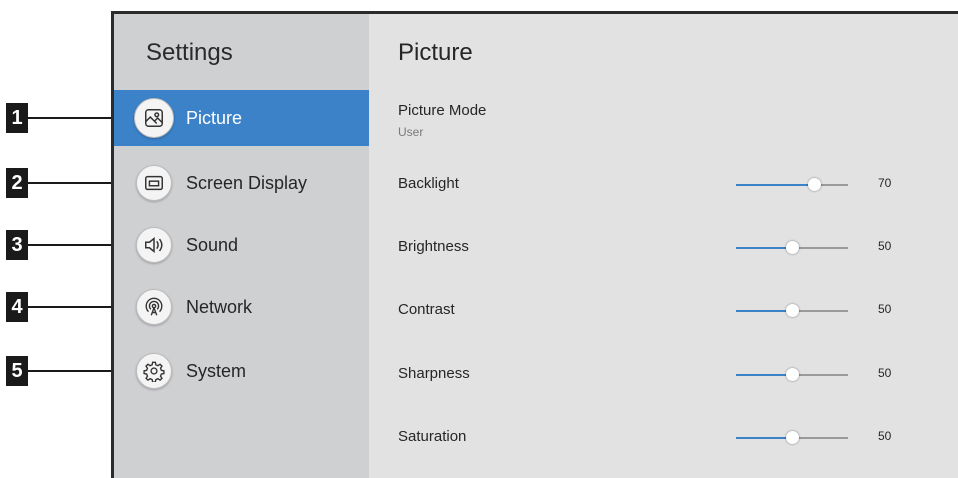  What do you see at coordinates (189, 52) in the screenshot?
I see `sidebar-title: Settings` at bounding box center [189, 52].